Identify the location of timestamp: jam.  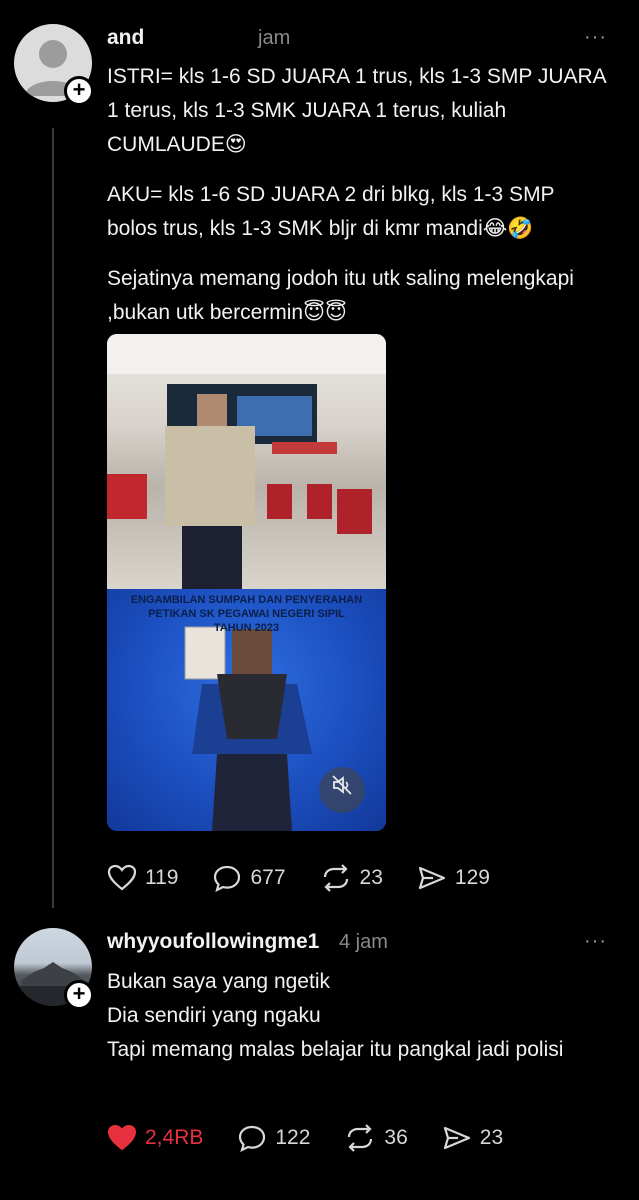
(274, 38).